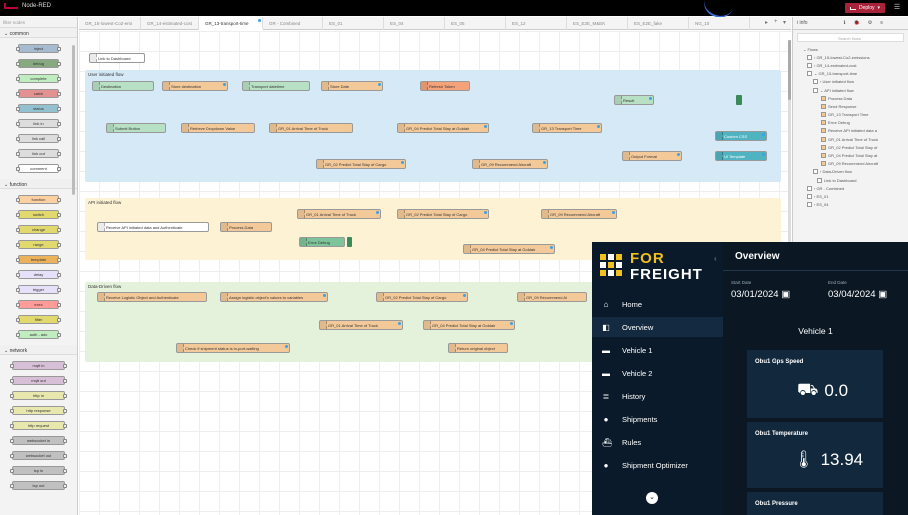 This screenshot has height=515, width=908. I want to click on debug-icon: 🐞, so click(856, 23).